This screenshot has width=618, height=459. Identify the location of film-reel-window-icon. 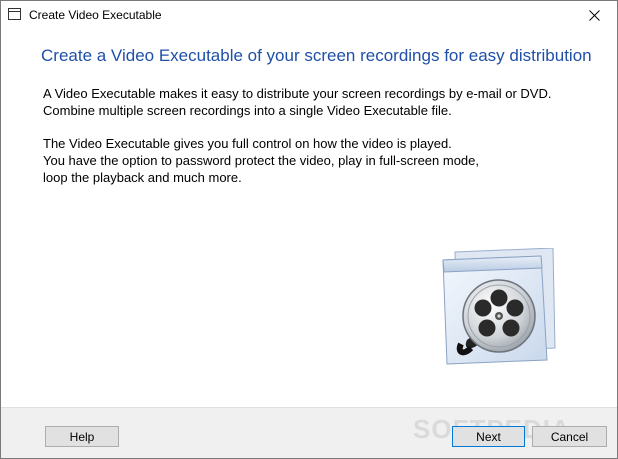
(501, 309).